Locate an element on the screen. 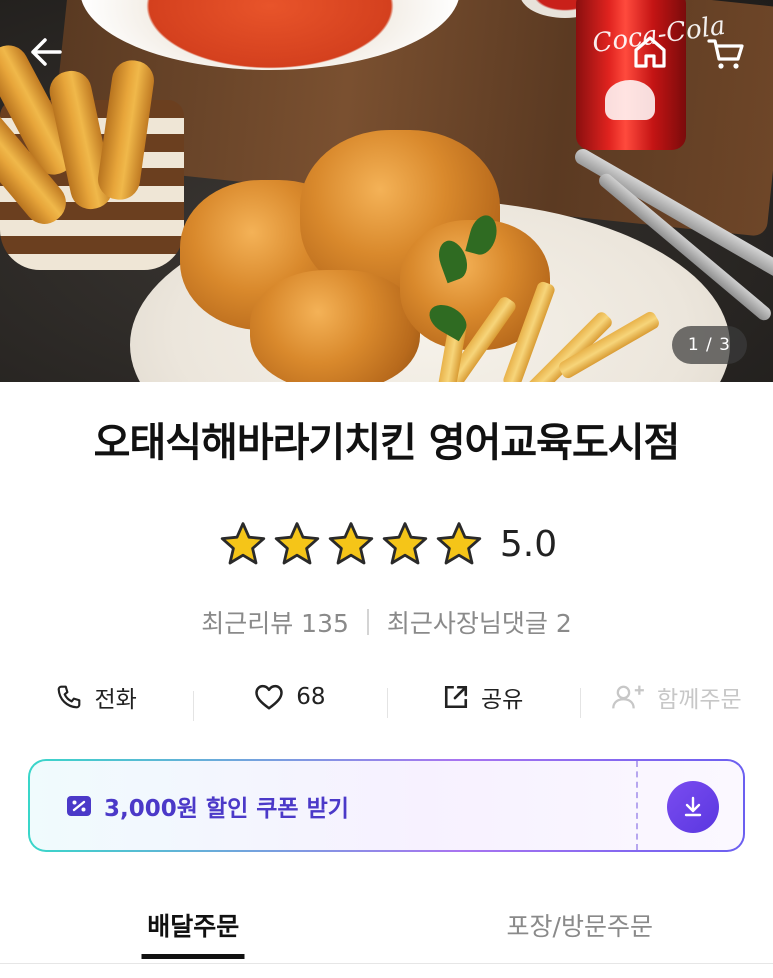 Image resolution: width=773 pixels, height=978 pixels. home-icon is located at coordinates (650, 52).